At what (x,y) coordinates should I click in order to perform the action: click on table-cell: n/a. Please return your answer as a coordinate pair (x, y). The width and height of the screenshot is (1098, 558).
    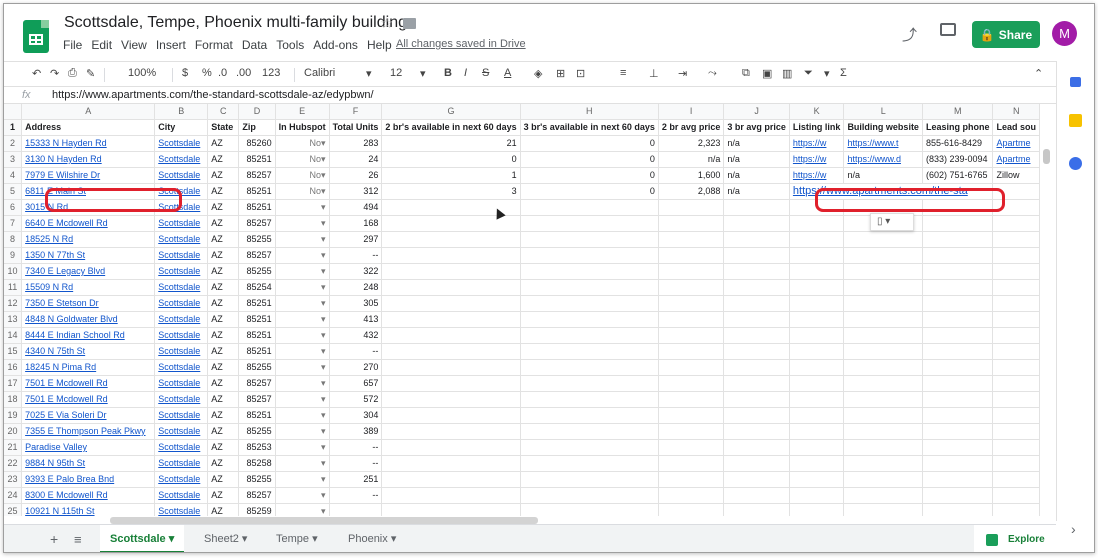
    Looking at the image, I should click on (756, 143).